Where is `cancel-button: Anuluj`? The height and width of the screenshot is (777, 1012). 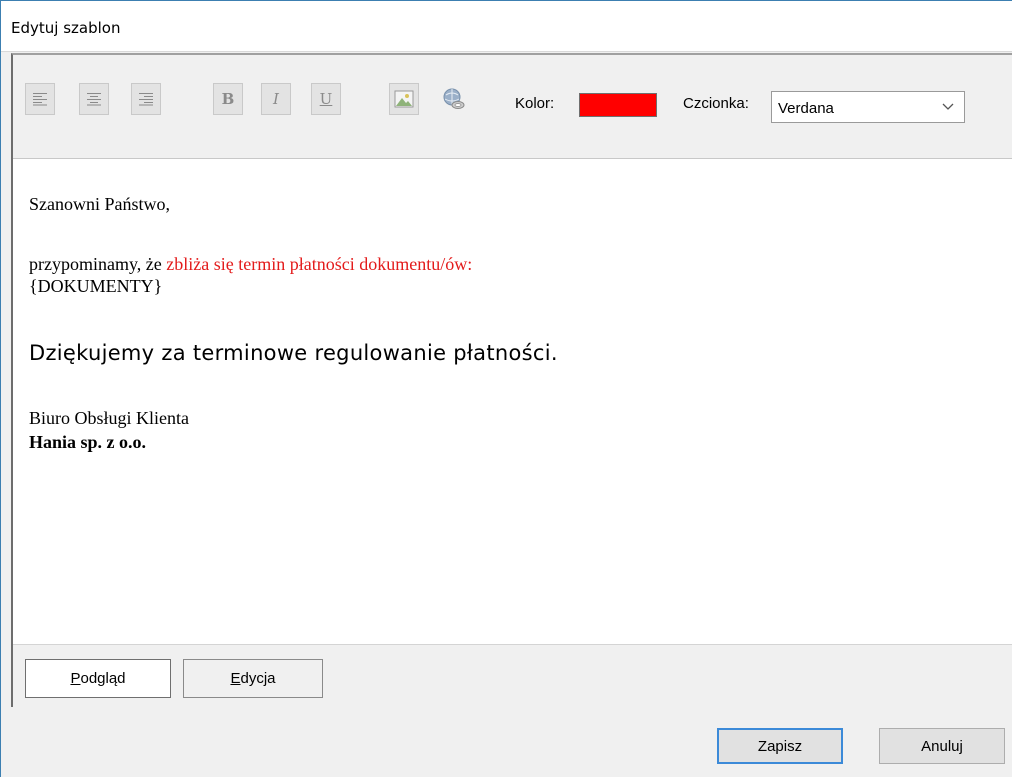
cancel-button: Anuluj is located at coordinates (942, 746).